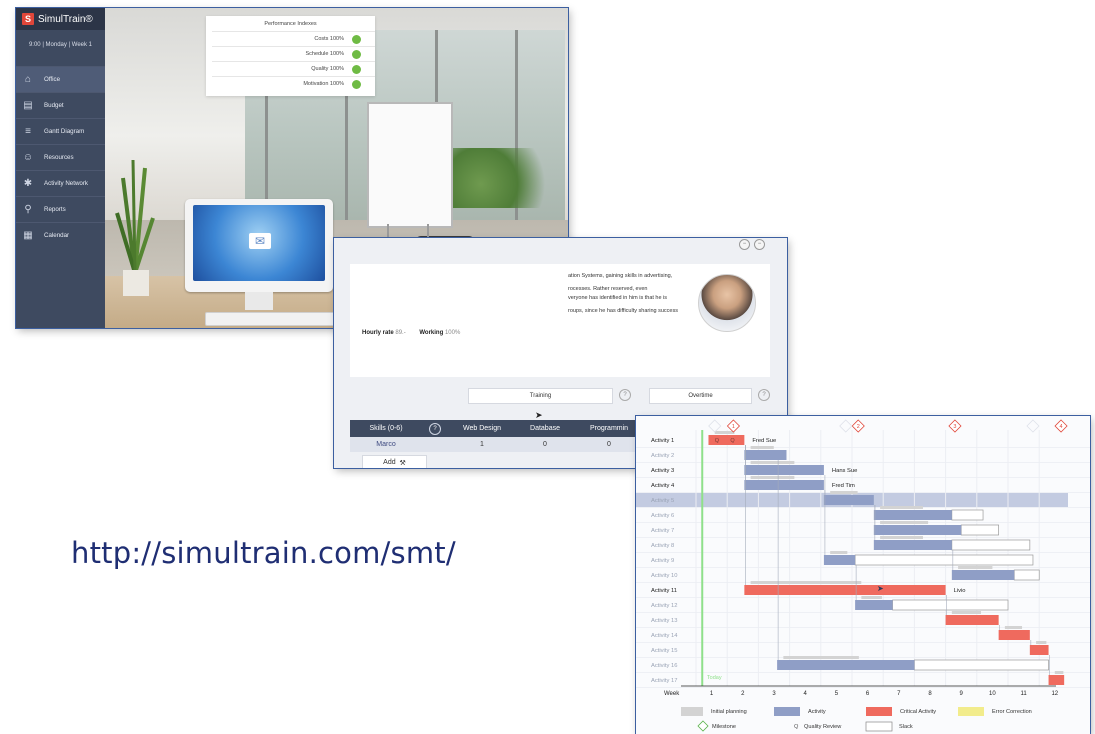  What do you see at coordinates (664, 666) in the screenshot?
I see `activity-label: Activity 16` at bounding box center [664, 666].